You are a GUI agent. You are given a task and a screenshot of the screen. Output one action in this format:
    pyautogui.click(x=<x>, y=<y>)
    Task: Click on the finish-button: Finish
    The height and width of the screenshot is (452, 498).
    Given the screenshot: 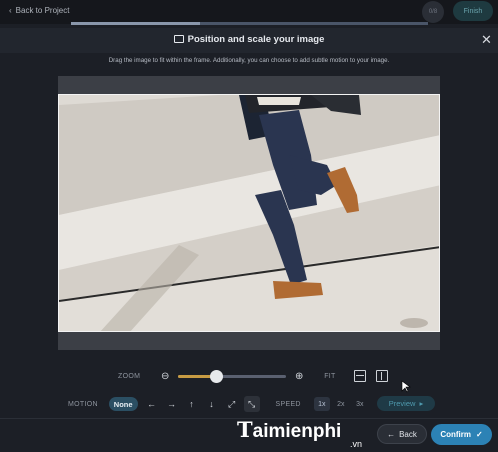 What is the action you would take?
    pyautogui.click(x=473, y=11)
    